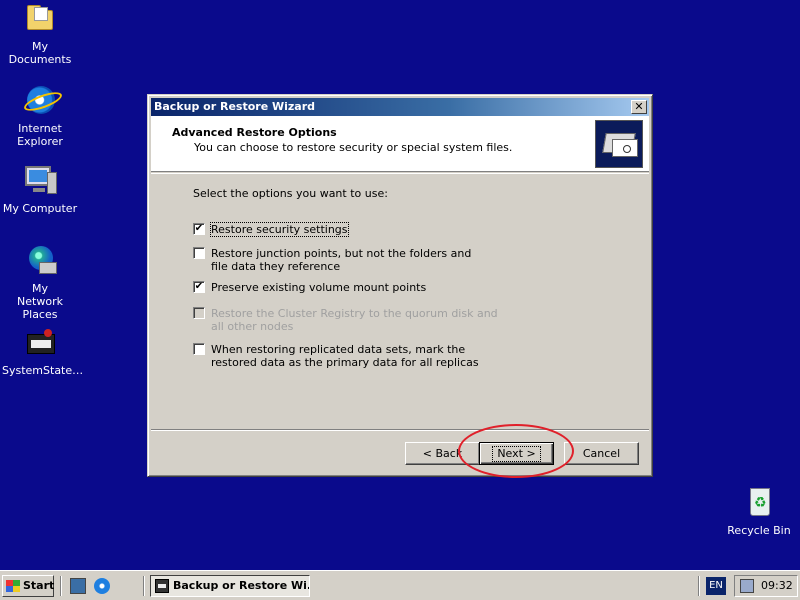 The image size is (800, 600). What do you see at coordinates (102, 586) in the screenshot?
I see `quick-launch-ie-icon` at bounding box center [102, 586].